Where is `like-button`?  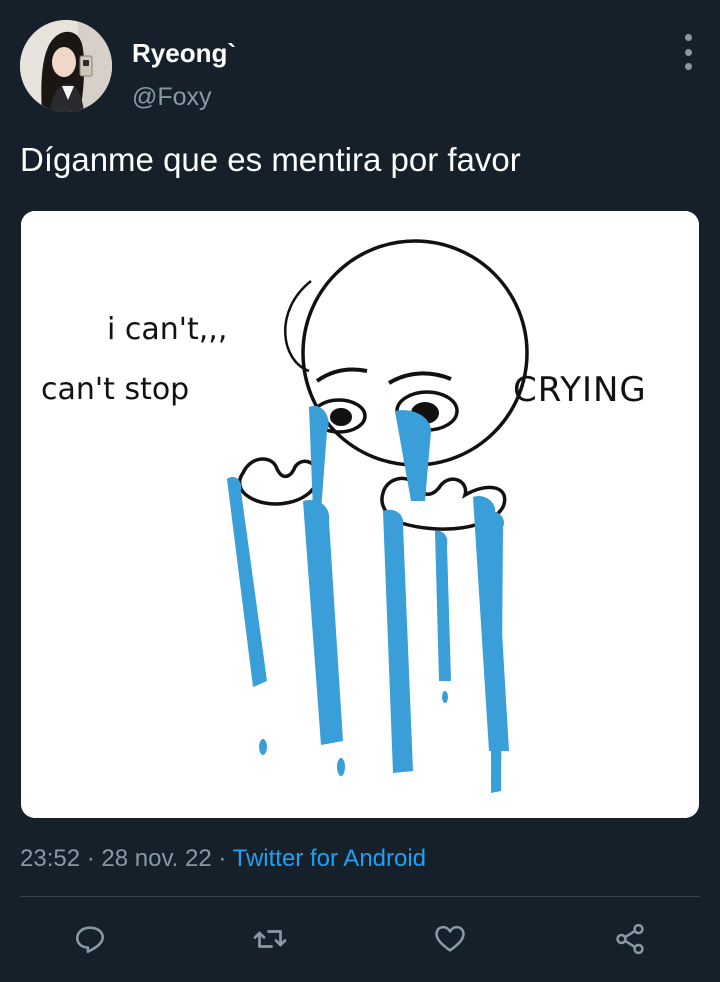 like-button is located at coordinates (450, 939).